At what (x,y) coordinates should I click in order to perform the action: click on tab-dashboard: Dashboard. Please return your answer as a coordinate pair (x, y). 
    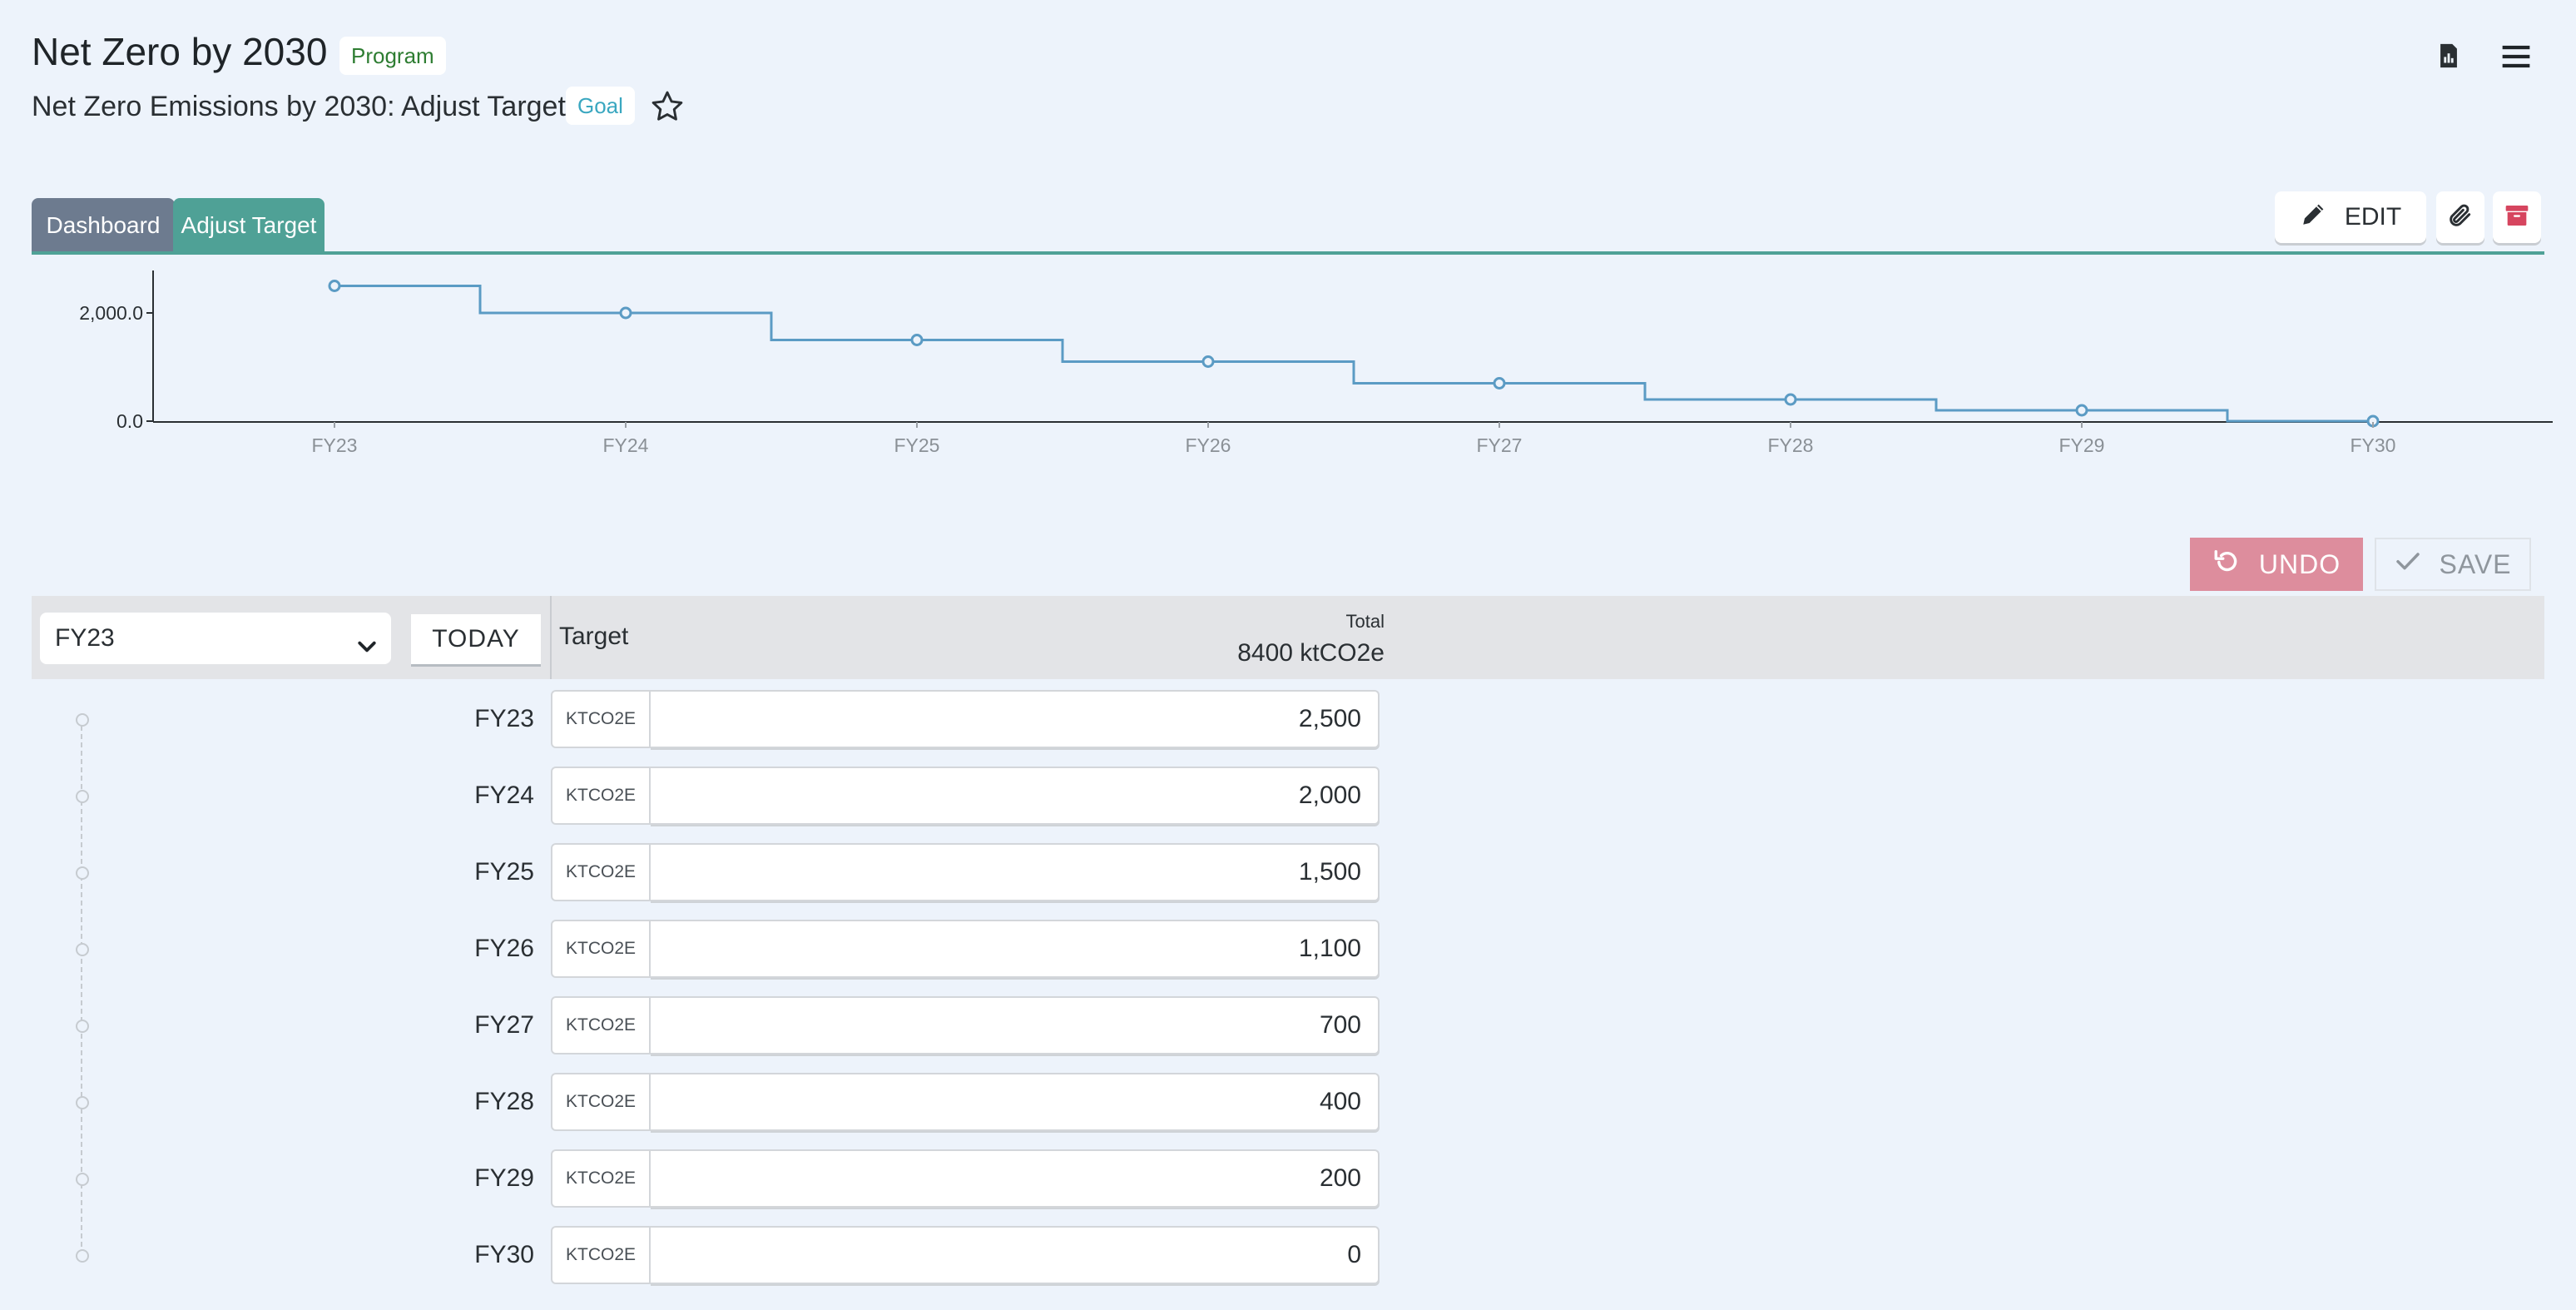
    Looking at the image, I should click on (104, 226).